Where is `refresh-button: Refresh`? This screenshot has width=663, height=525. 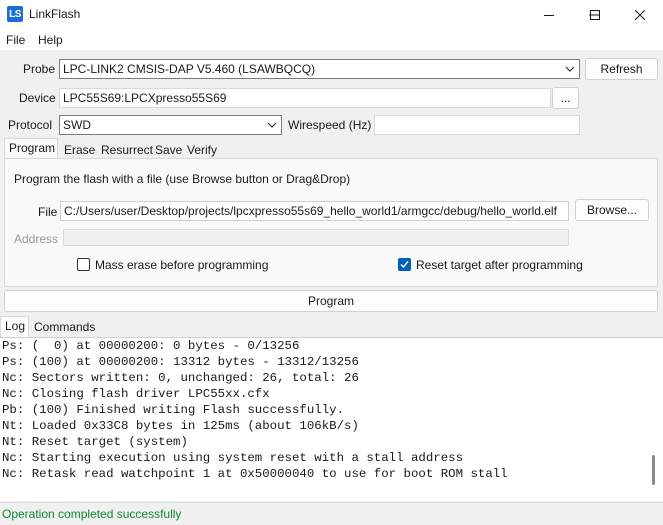
refresh-button: Refresh is located at coordinates (621, 69).